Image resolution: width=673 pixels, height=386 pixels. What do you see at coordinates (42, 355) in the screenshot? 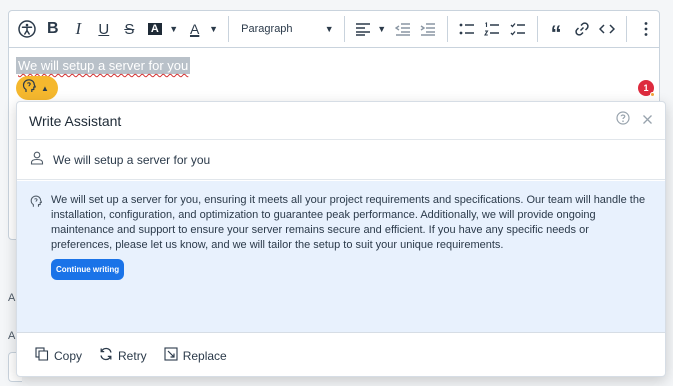
I see `copy-icon` at bounding box center [42, 355].